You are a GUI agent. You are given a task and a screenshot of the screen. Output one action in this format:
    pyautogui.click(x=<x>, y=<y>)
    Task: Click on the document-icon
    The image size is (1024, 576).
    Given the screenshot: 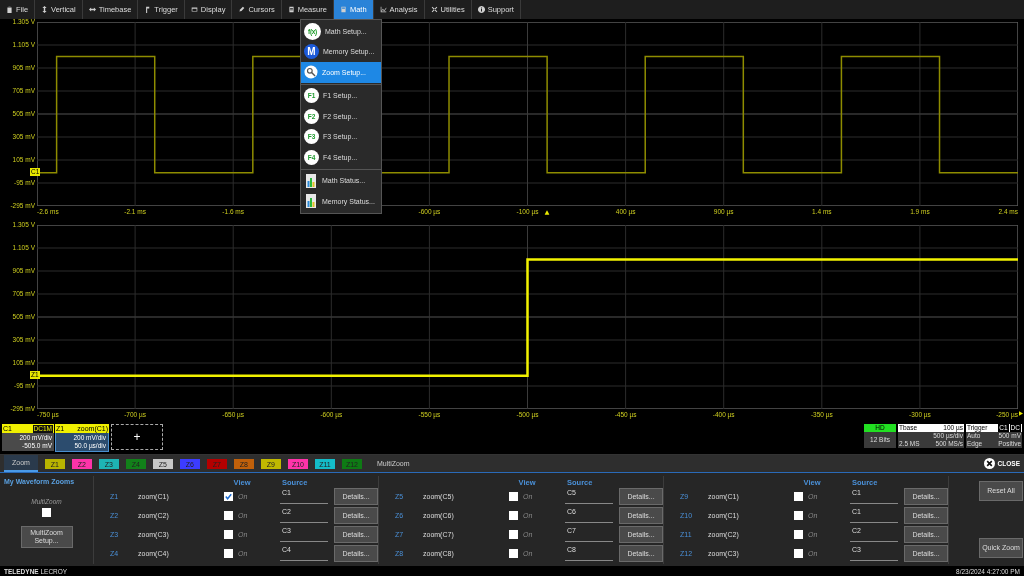 What is the action you would take?
    pyautogui.click(x=291, y=9)
    